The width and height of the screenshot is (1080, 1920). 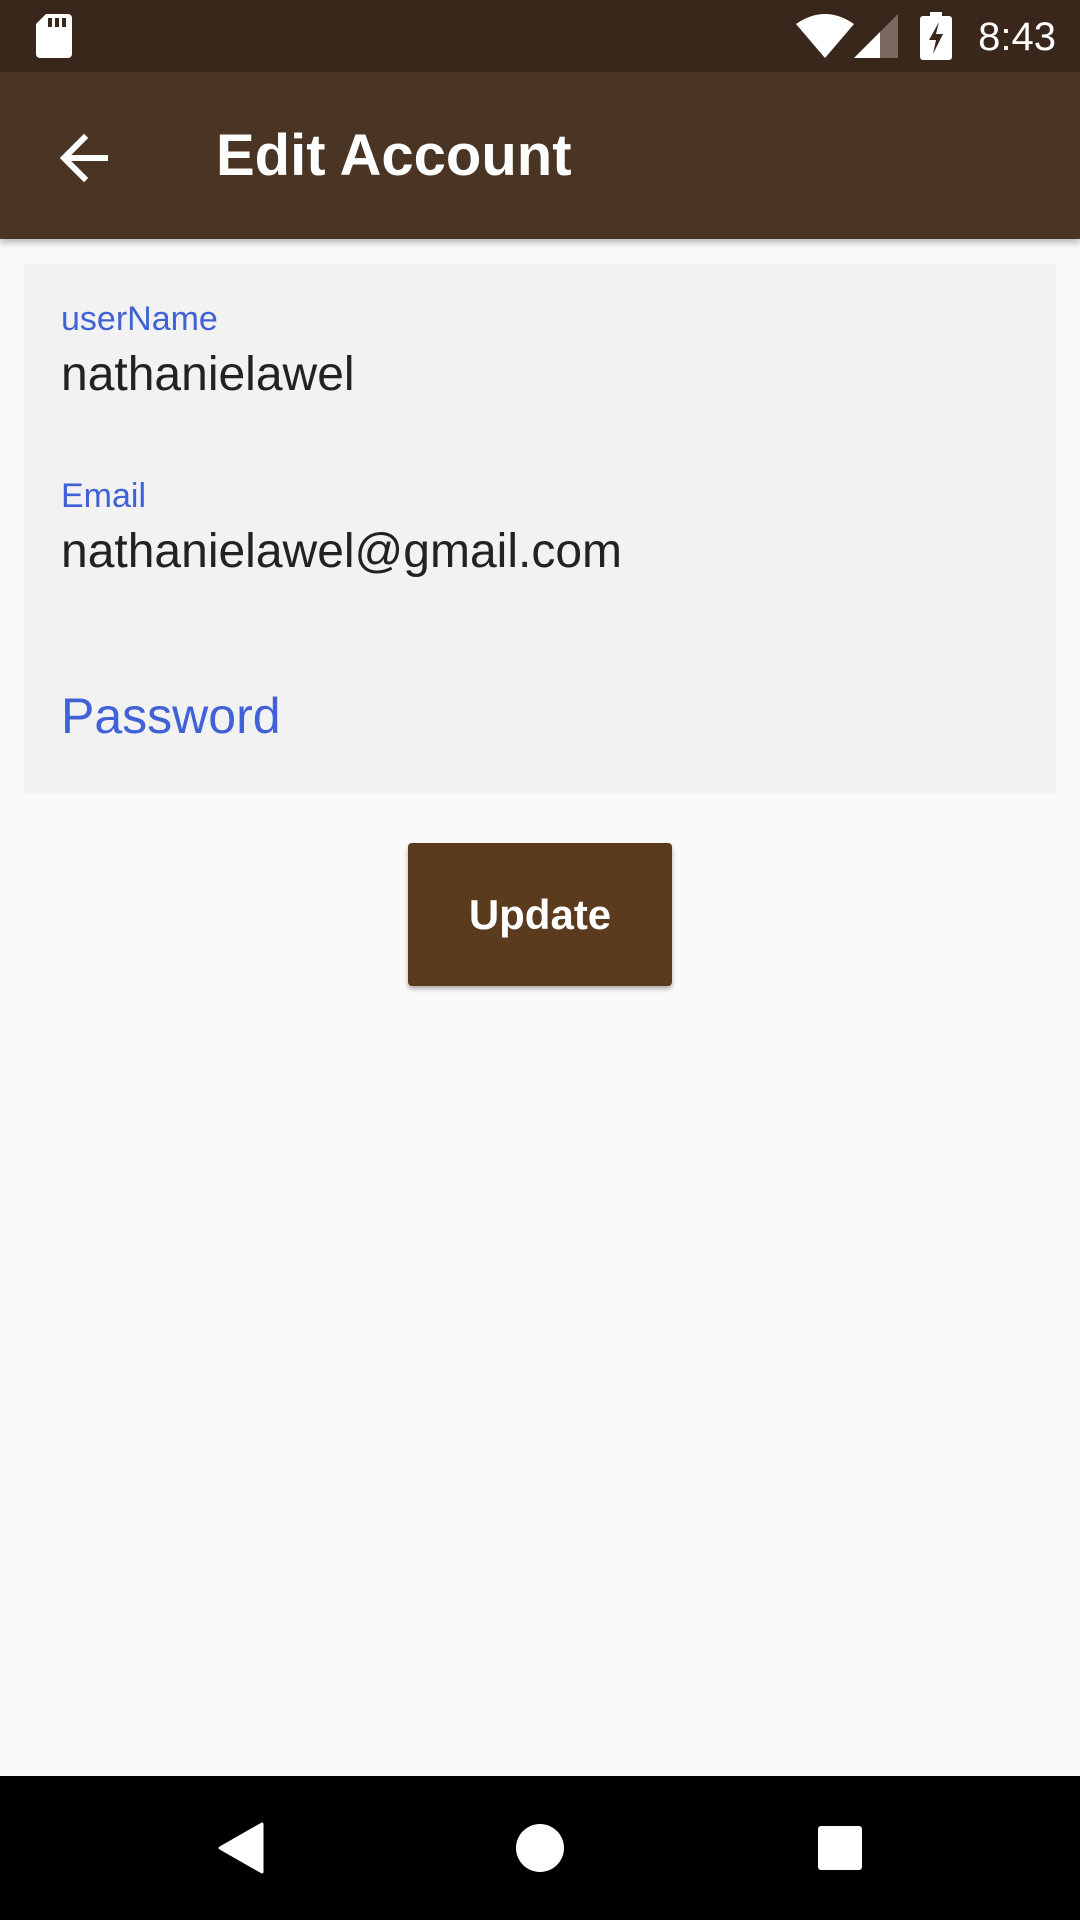 I want to click on recents-square-icon, so click(x=840, y=1848).